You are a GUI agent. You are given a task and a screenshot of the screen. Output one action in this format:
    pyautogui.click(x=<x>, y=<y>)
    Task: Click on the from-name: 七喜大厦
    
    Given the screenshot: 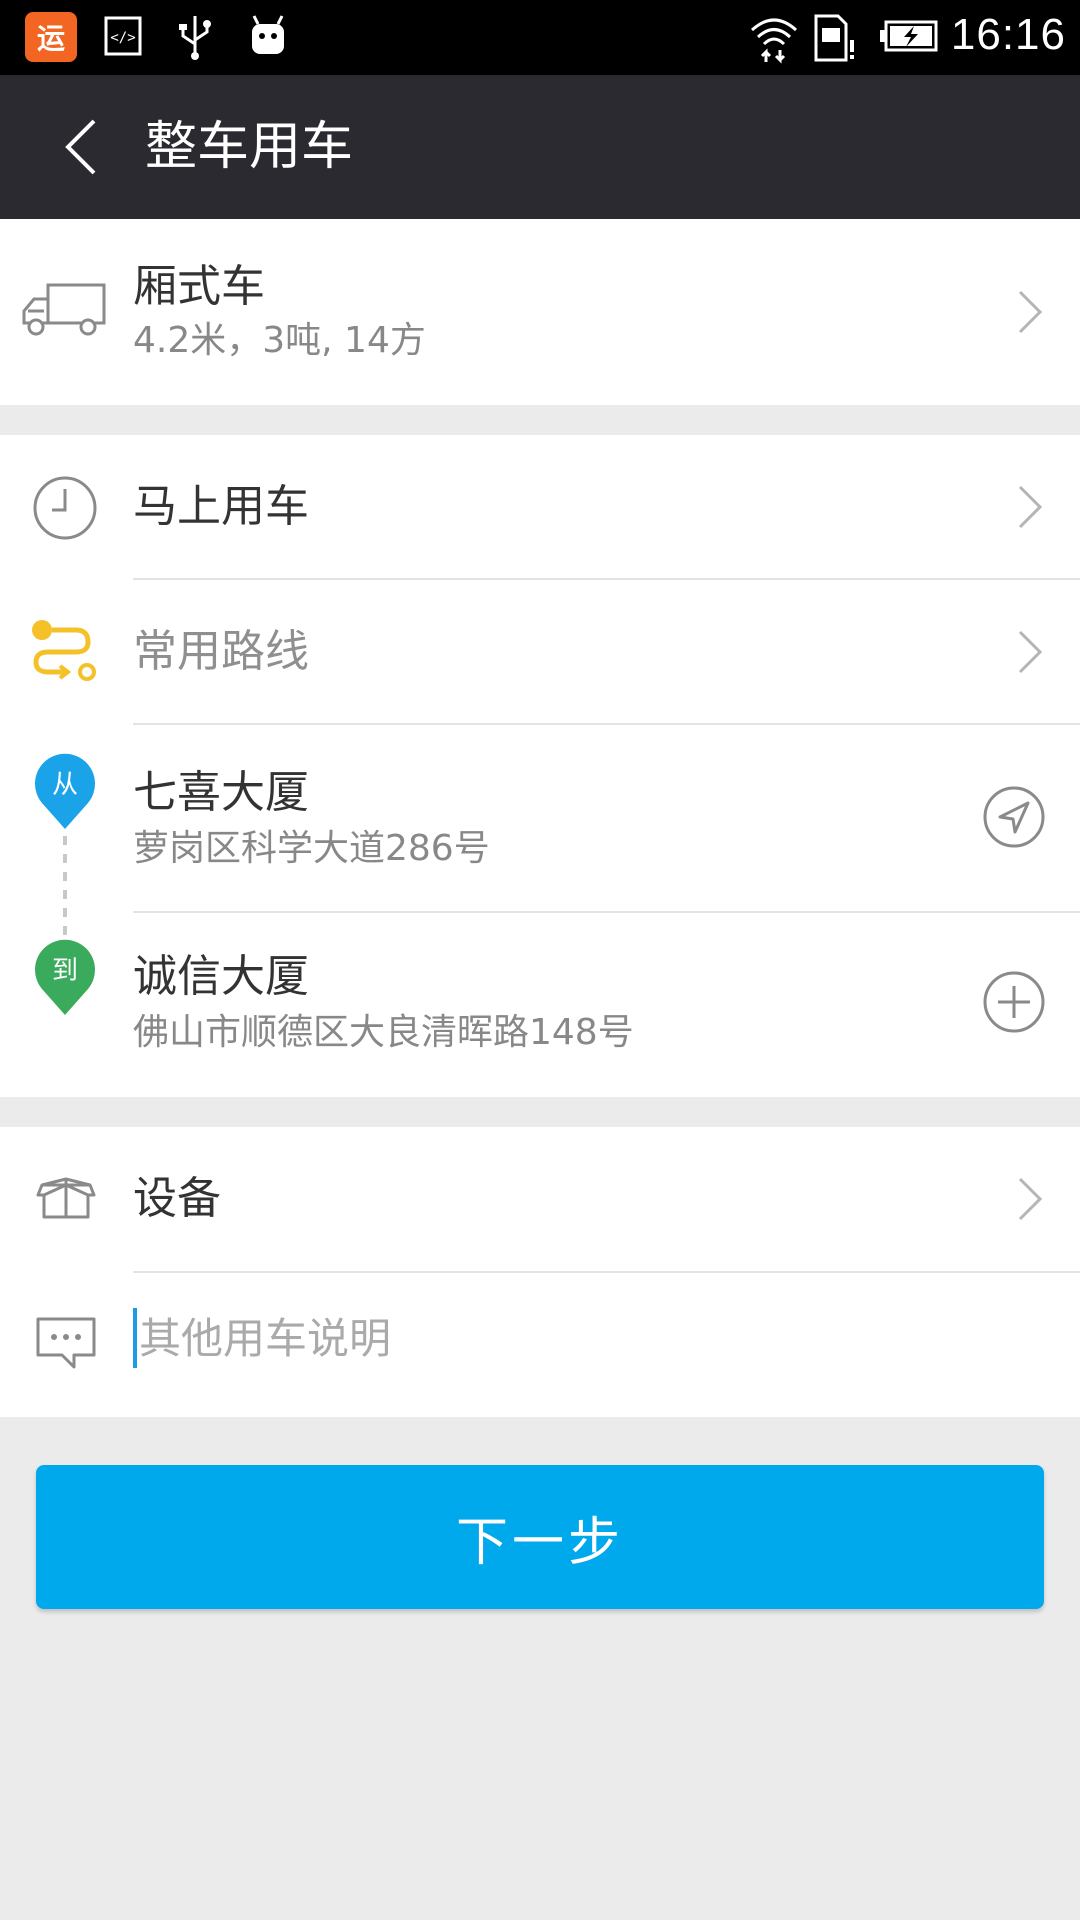 What is the action you would take?
    pyautogui.click(x=221, y=792)
    